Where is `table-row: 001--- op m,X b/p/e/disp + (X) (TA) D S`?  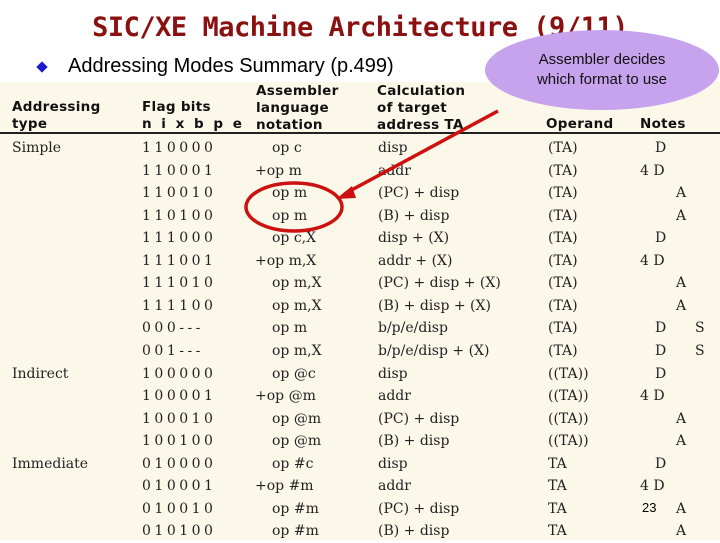 table-row: 001--- op m,X b/p/e/disp + (X) (TA) D S is located at coordinates (360, 351).